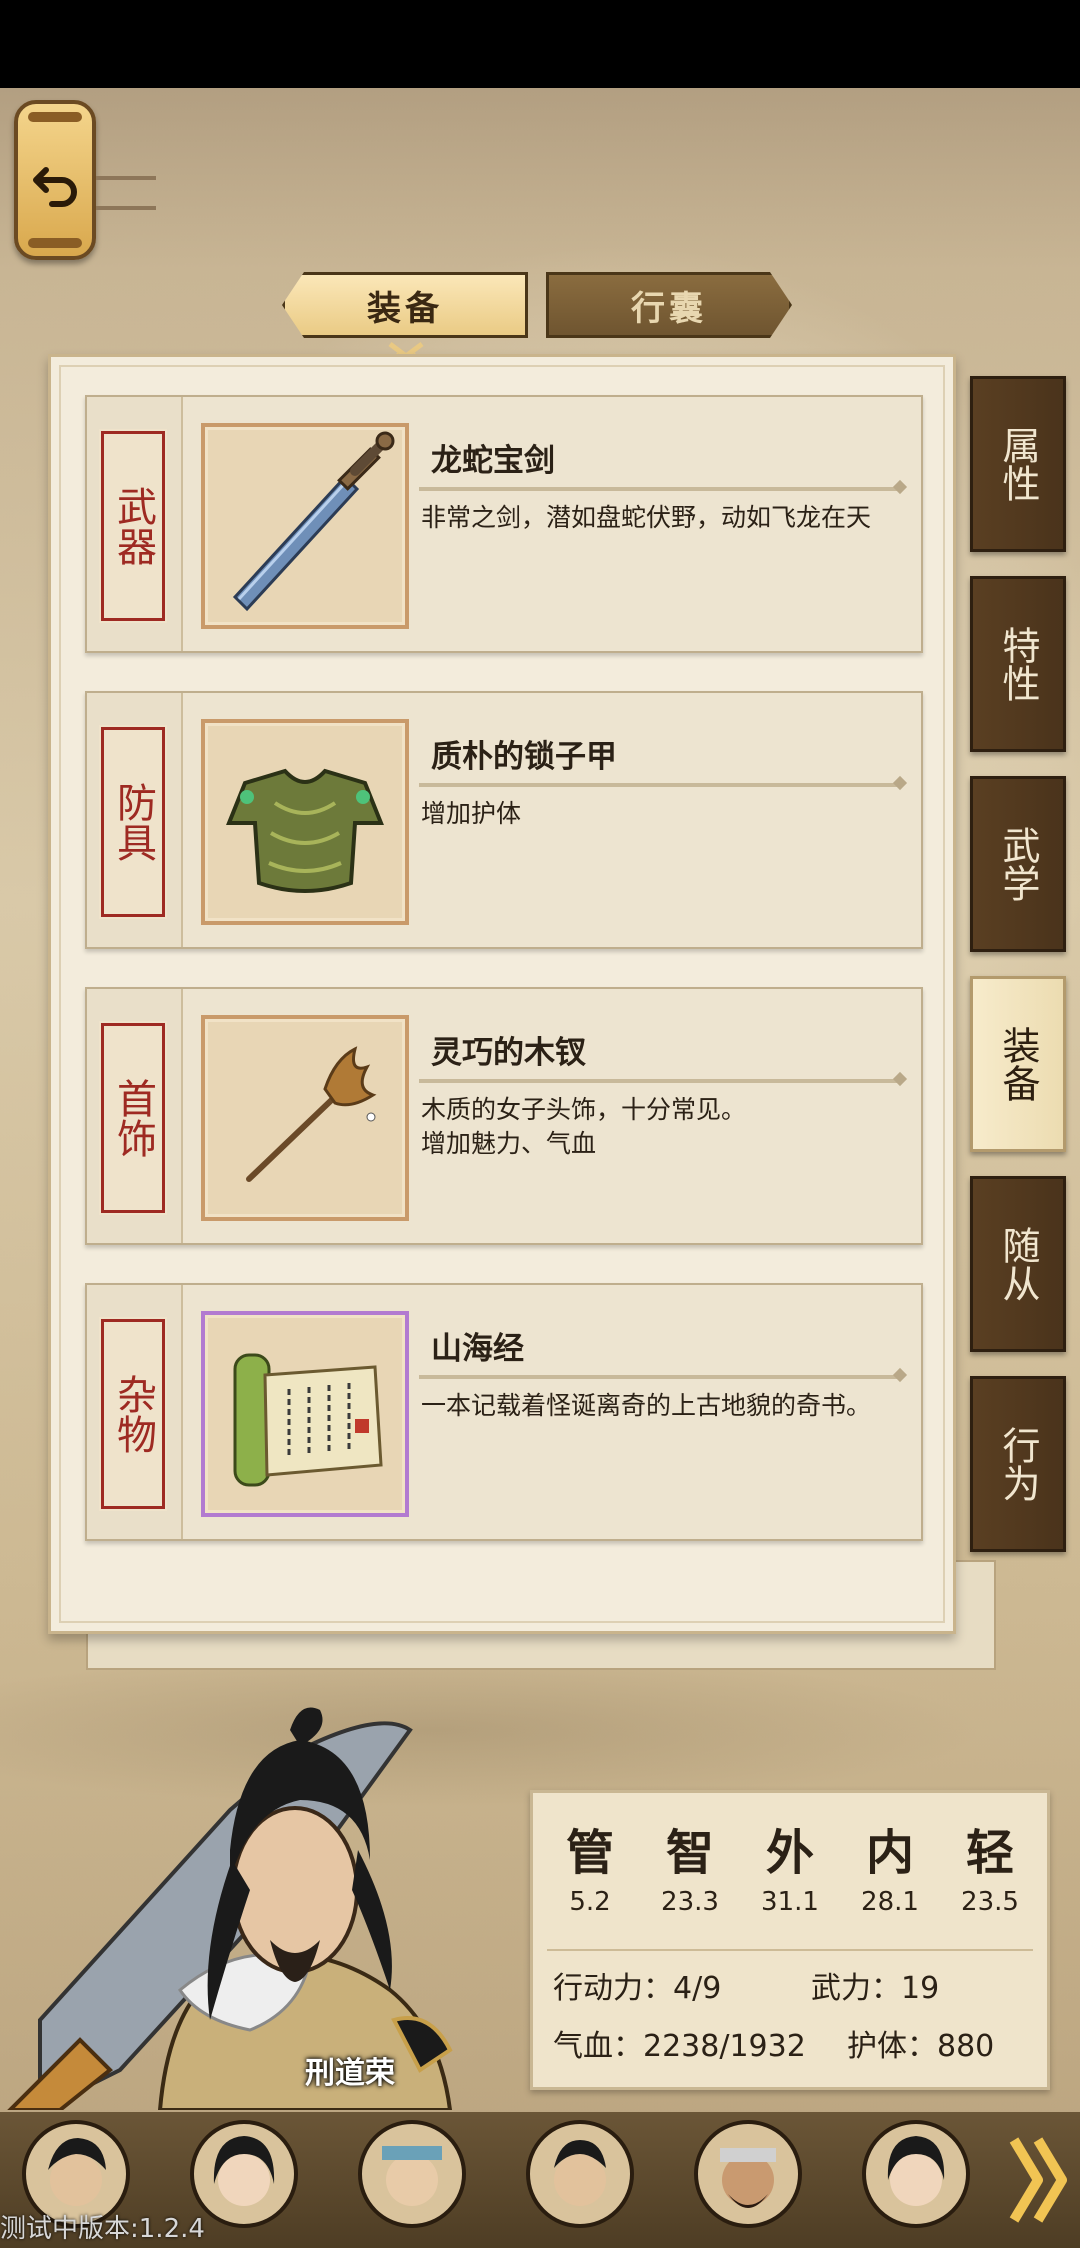 Image resolution: width=1080 pixels, height=2248 pixels. I want to click on side-tab-label: 武学, so click(1018, 864).